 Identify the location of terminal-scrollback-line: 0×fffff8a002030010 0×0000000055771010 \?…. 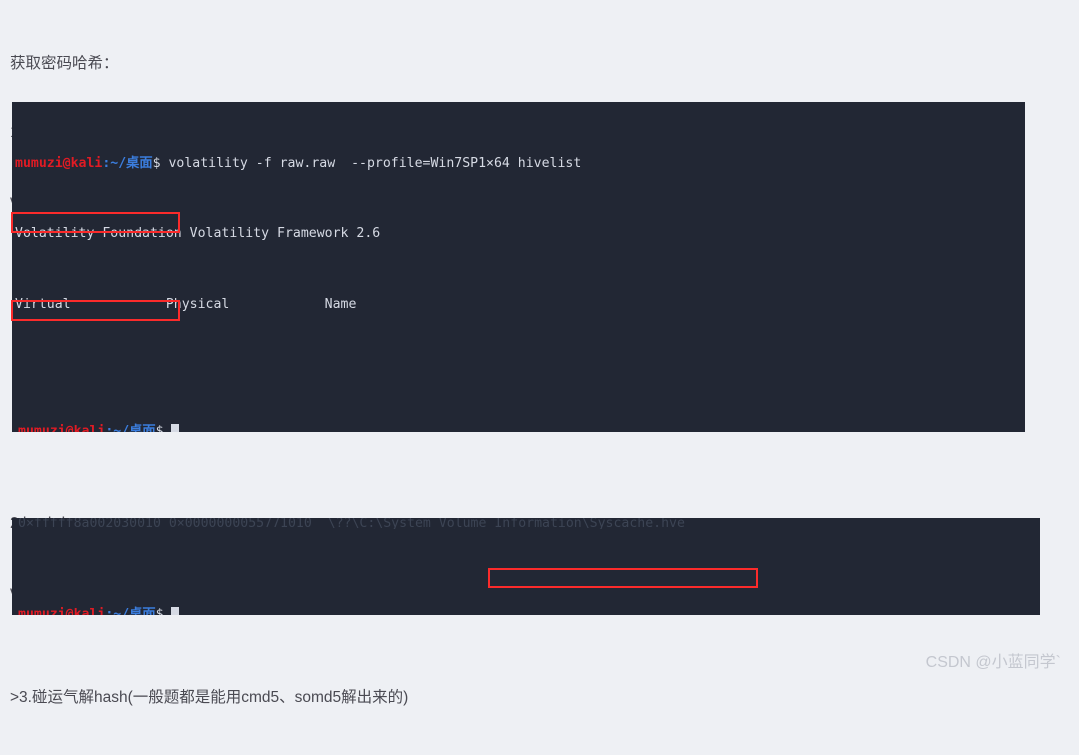
(351, 523).